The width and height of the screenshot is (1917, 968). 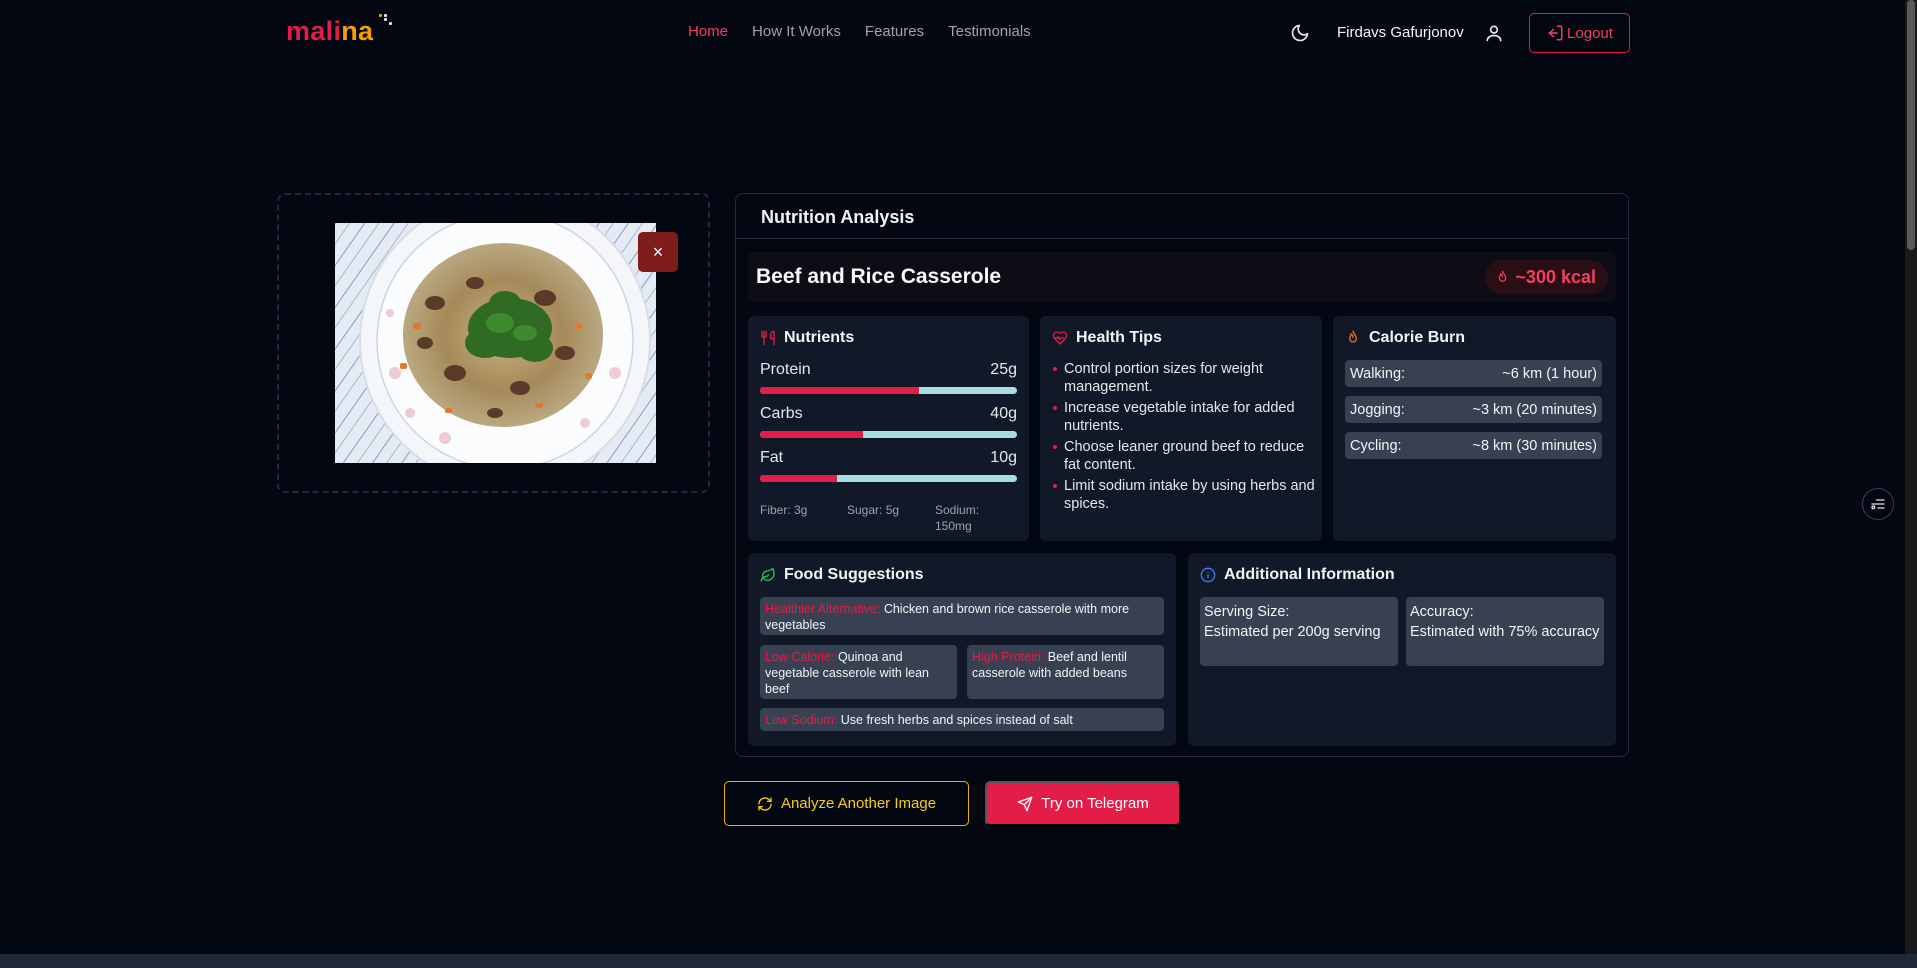 What do you see at coordinates (1549, 373) in the screenshot?
I see `burn-value: ~6 km (1 hour)` at bounding box center [1549, 373].